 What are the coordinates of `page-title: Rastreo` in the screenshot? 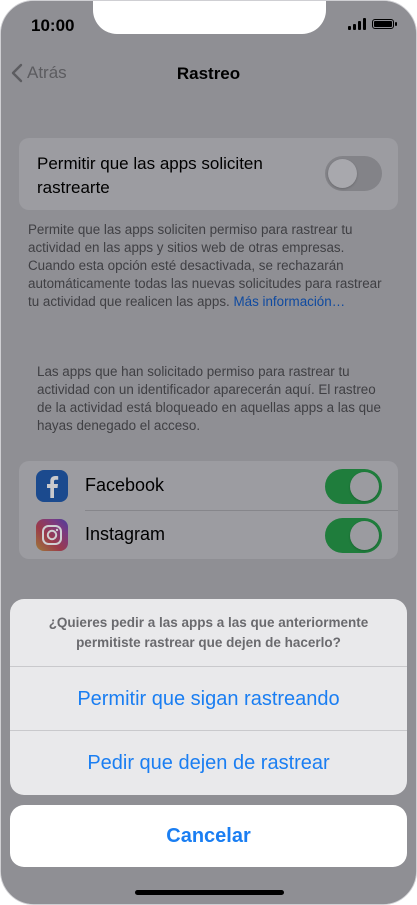 It's located at (208, 73).